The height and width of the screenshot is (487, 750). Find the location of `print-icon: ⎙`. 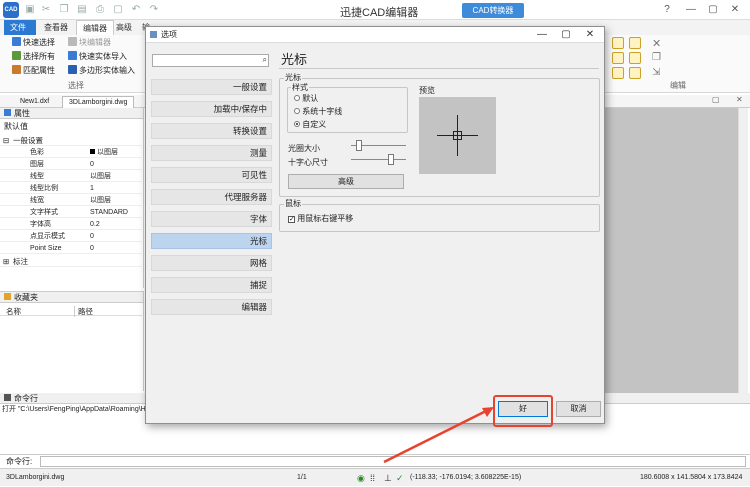

print-icon: ⎙ is located at coordinates (100, 10).